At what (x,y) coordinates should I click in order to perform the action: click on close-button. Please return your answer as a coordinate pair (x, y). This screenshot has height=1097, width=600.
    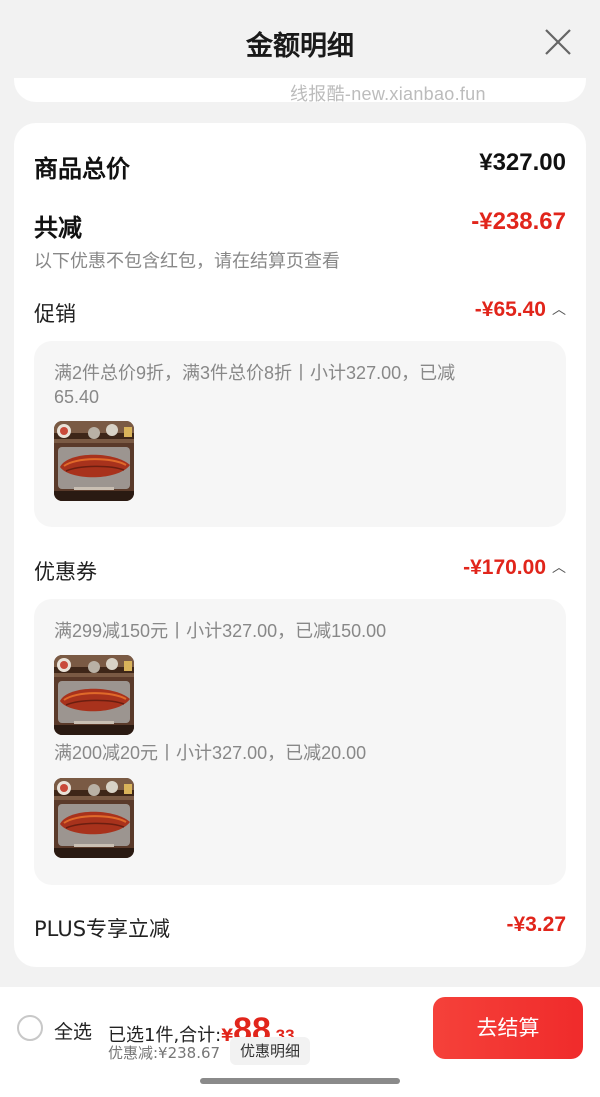
    Looking at the image, I should click on (558, 42).